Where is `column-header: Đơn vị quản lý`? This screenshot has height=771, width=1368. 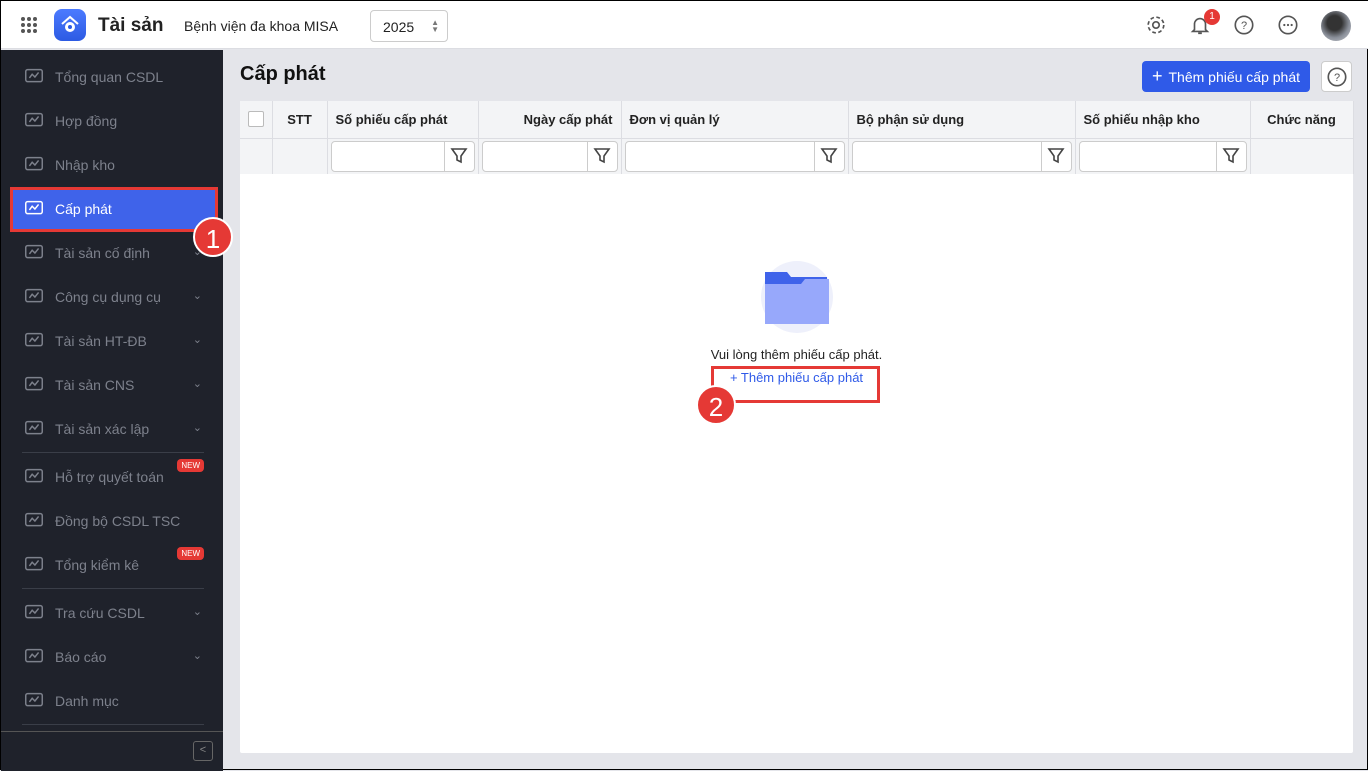
column-header: Đơn vị quản lý is located at coordinates (735, 120).